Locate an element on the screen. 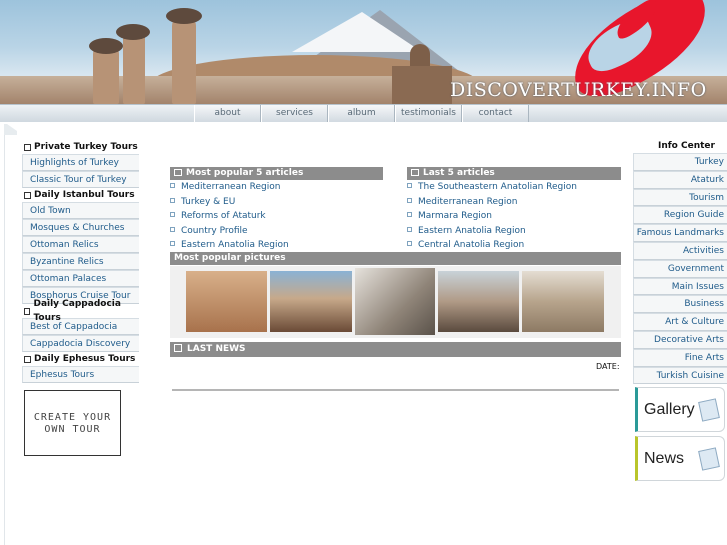 The height and width of the screenshot is (545, 727). nav-tab-services: services is located at coordinates (294, 113).